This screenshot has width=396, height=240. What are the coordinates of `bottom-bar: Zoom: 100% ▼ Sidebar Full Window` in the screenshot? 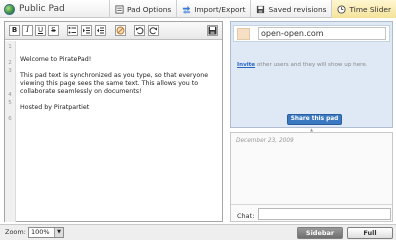 It's located at (198, 232).